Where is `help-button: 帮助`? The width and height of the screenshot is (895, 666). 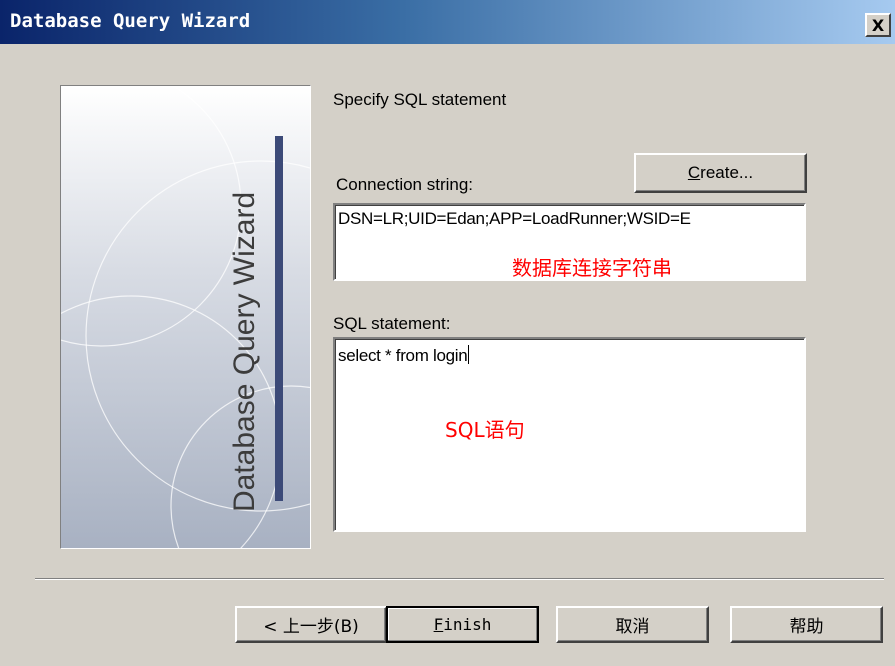 help-button: 帮助 is located at coordinates (806, 624).